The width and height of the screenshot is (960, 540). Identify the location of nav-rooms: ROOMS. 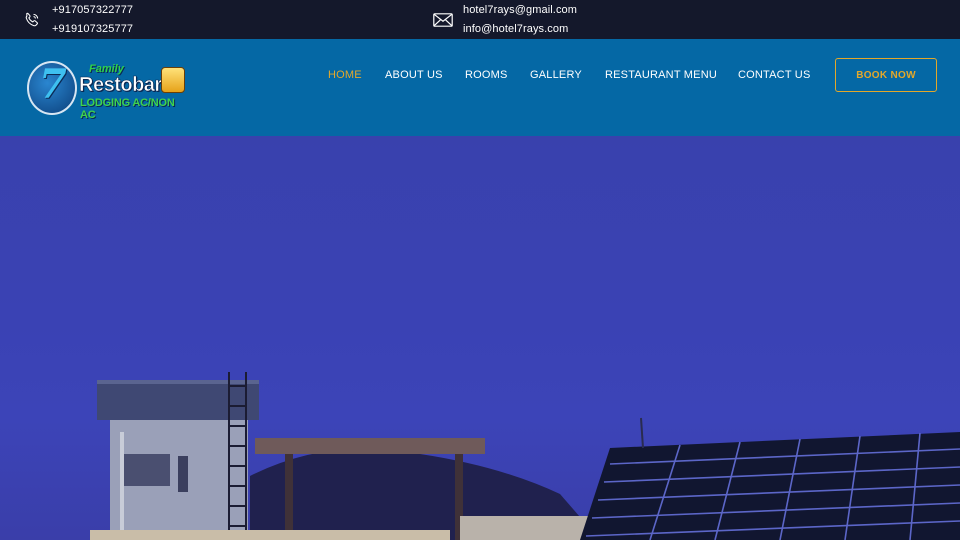
(486, 75).